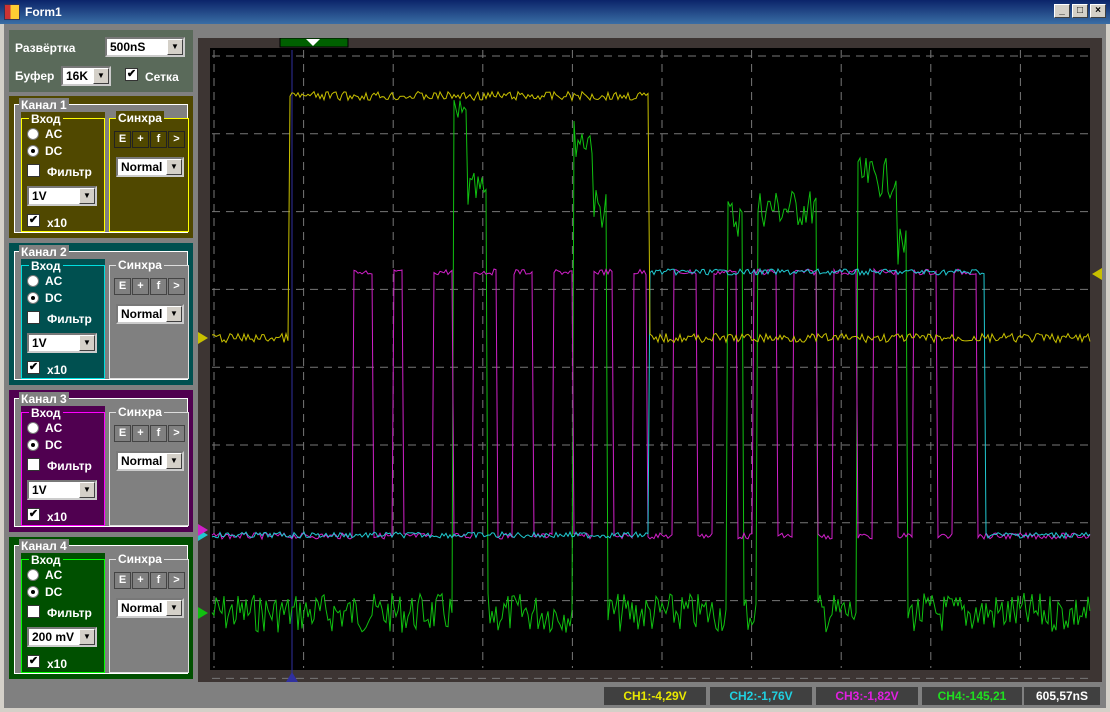  Describe the element at coordinates (35, 76) in the screenshot. I see `buffer-label: Буфер` at that location.